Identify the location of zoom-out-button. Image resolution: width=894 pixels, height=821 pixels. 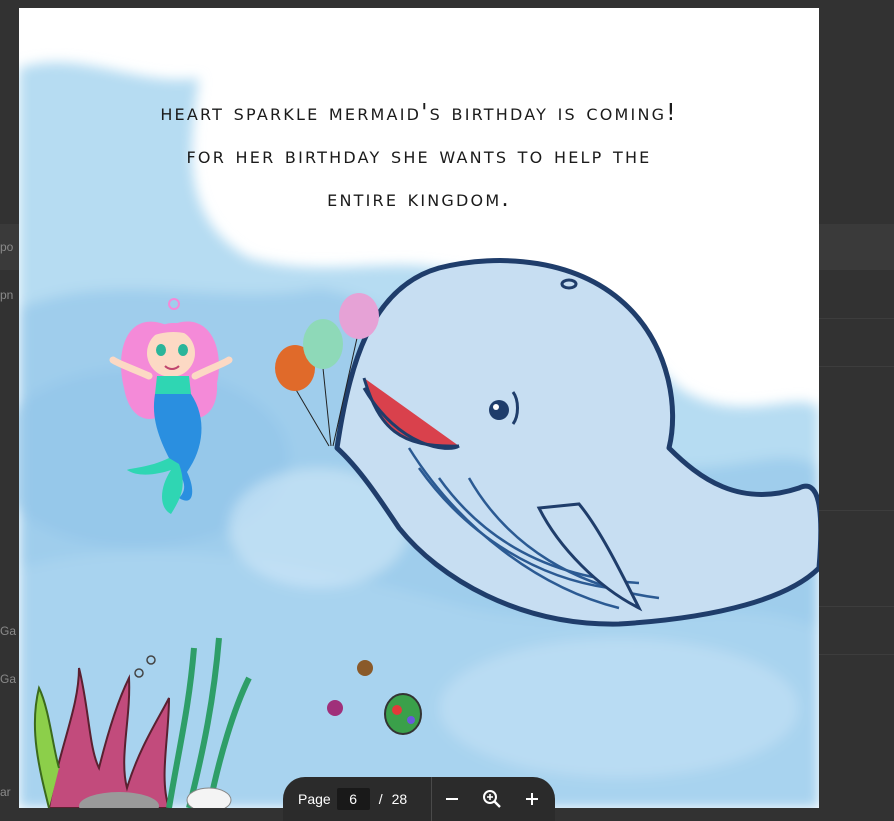
(452, 799).